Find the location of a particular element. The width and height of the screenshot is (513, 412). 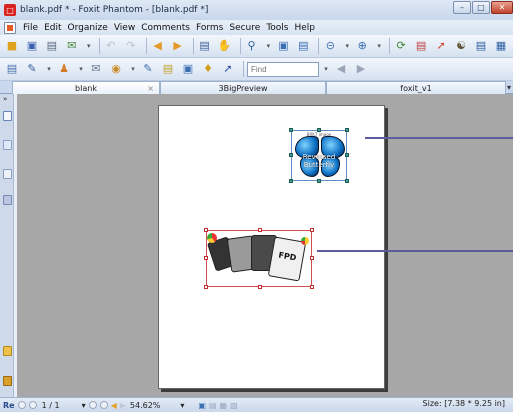

highlight-icon: ▤ is located at coordinates (168, 69).